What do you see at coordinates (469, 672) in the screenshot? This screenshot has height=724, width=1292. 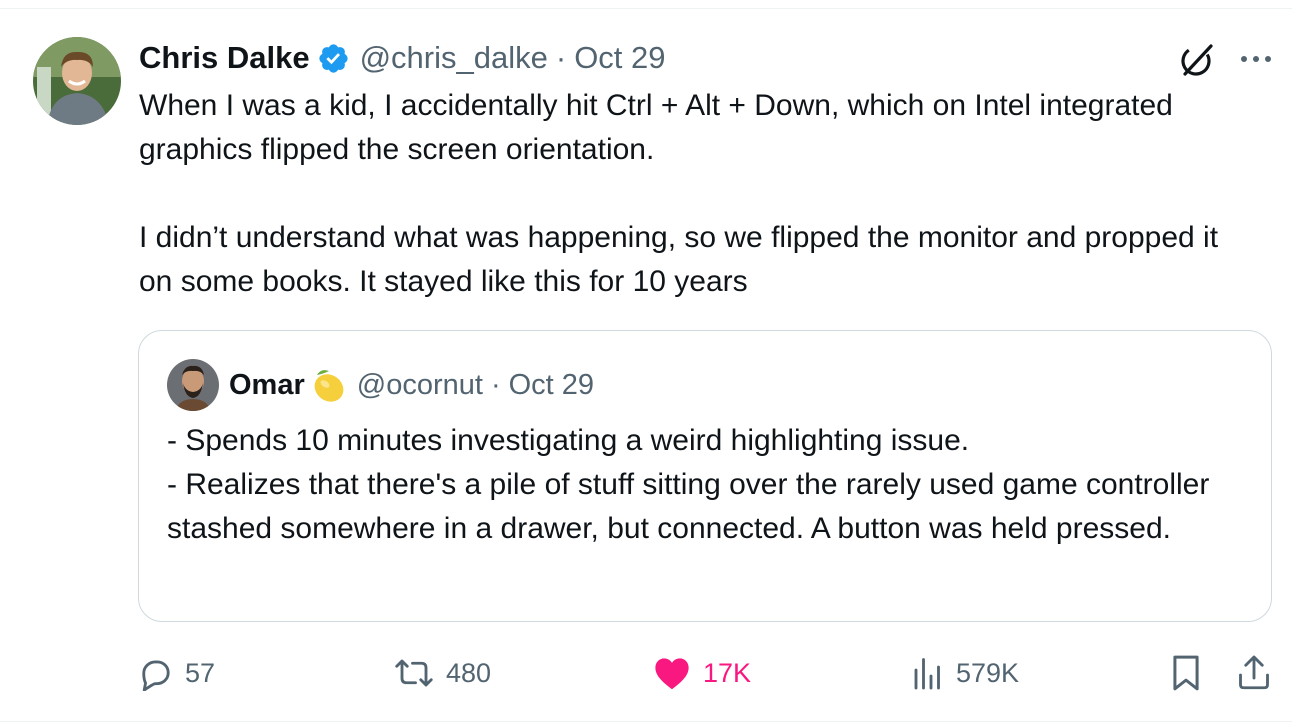 I see `repost-count: 480` at bounding box center [469, 672].